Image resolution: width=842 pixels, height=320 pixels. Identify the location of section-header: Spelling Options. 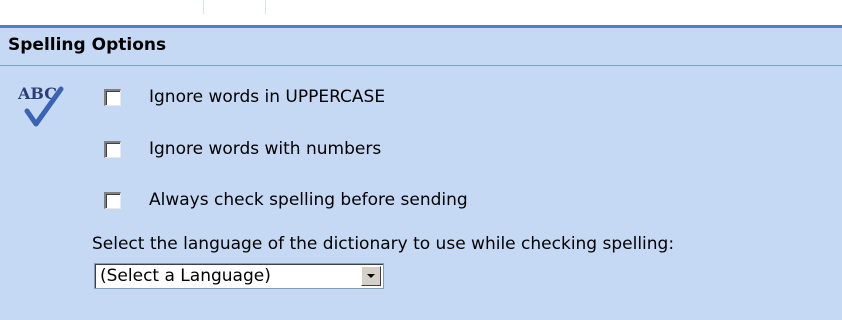
(421, 47).